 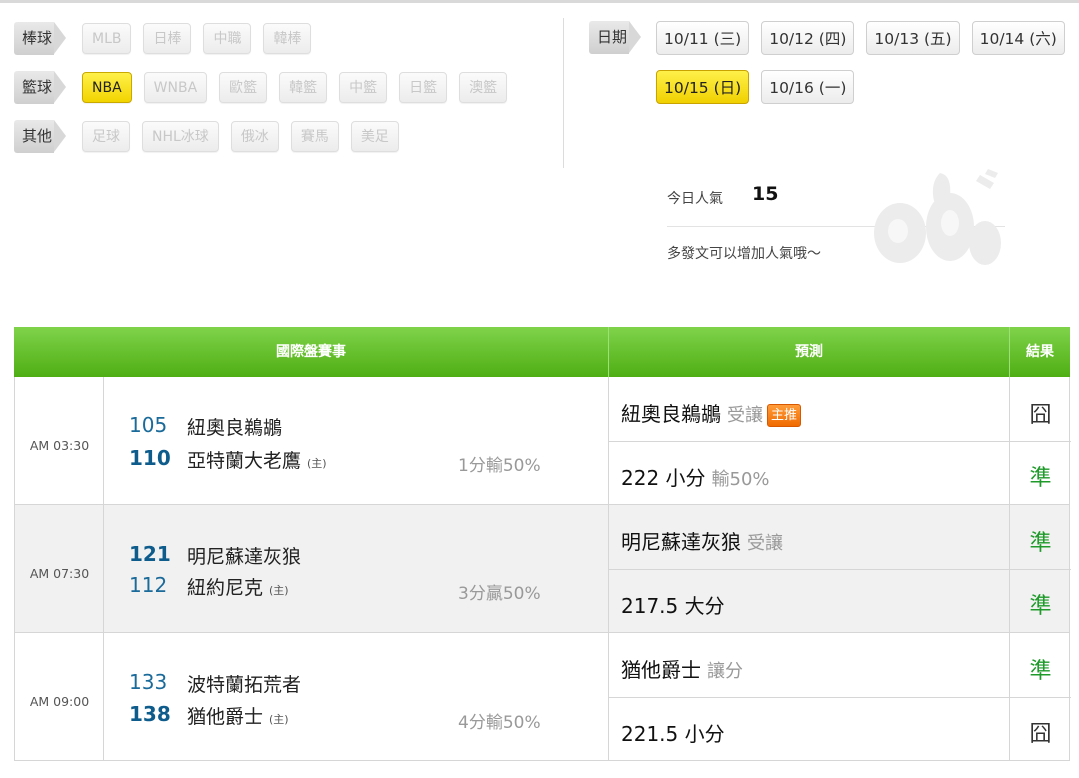 I want to click on home-team: 猶他爵士 (主), so click(x=238, y=715).